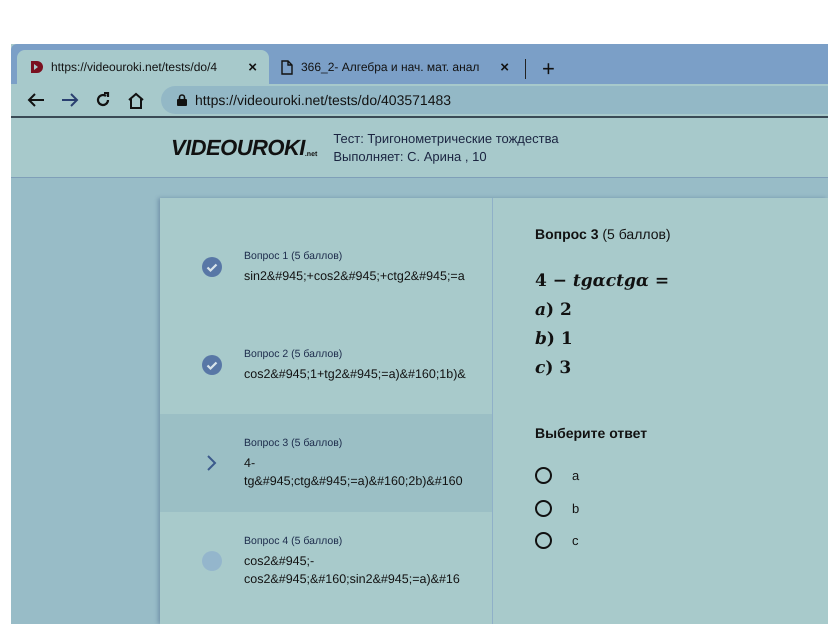 This screenshot has height=630, width=828. What do you see at coordinates (554, 339) in the screenshot?
I see `math-line: b) 1` at bounding box center [554, 339].